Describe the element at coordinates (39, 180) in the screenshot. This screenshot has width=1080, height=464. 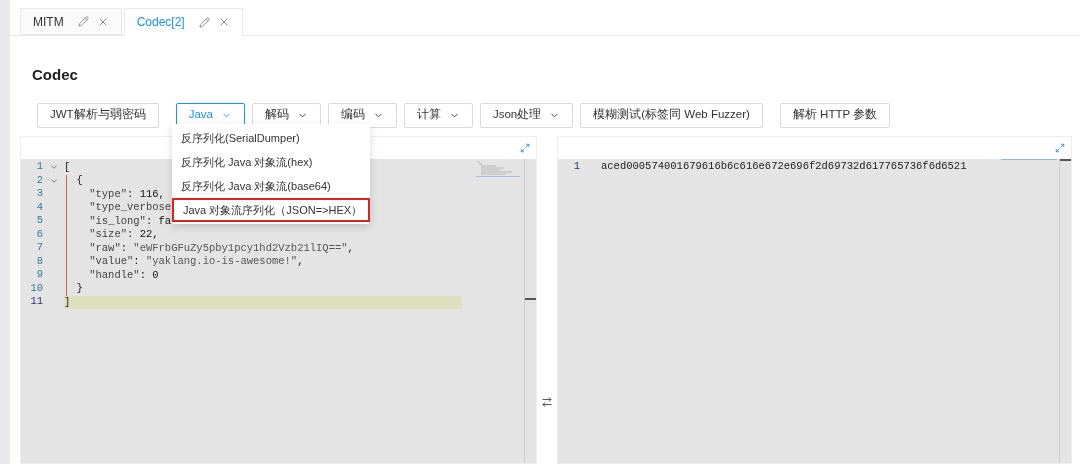
I see `line-number: 2` at that location.